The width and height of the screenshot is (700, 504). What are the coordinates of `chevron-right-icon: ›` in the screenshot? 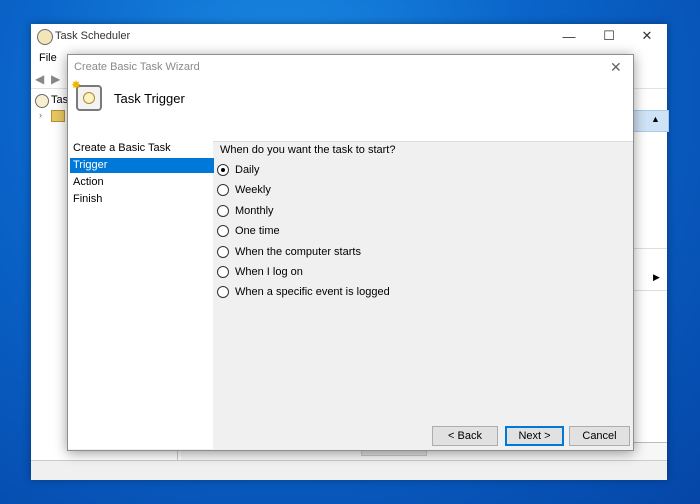 It's located at (40, 115).